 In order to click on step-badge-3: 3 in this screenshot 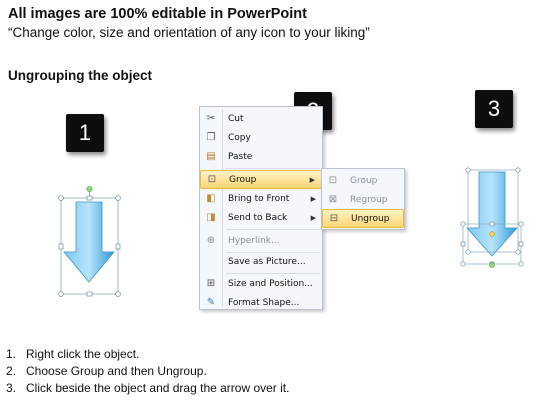, I will do `click(494, 109)`.